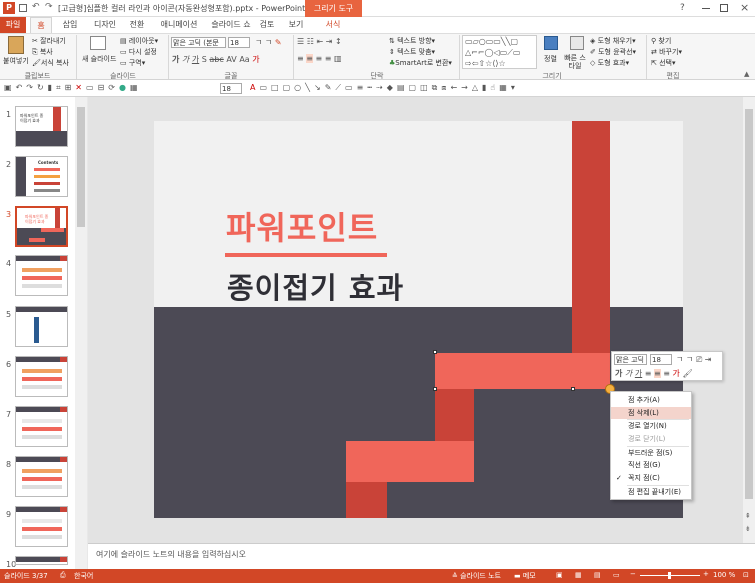 This screenshot has height=583, width=755. I want to click on editor-scrollbar: ⇞ ⇟, so click(749, 320).